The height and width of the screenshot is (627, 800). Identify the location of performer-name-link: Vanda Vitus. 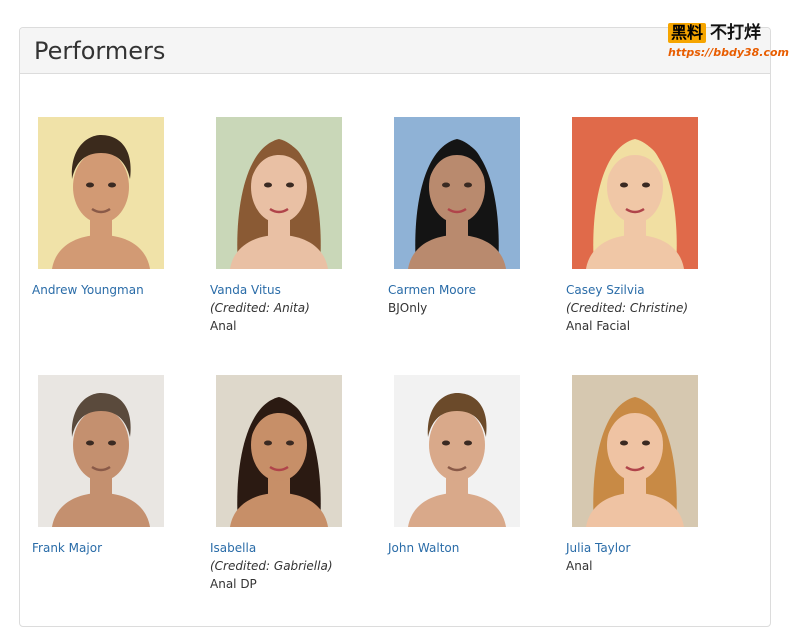
(245, 290).